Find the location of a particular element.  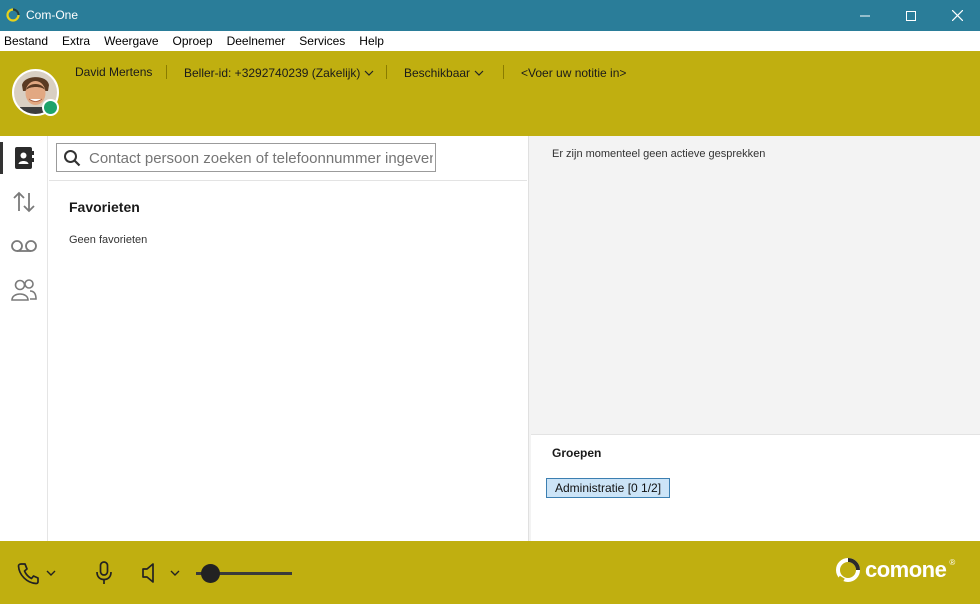

caller-id-dropdown: Beller-id: +3292740239 (Zakelijk) is located at coordinates (279, 73).